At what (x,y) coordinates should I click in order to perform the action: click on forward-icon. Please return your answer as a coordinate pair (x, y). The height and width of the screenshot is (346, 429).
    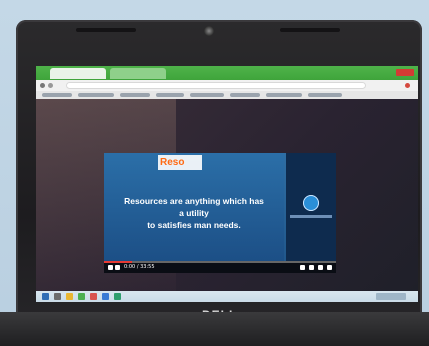
    Looking at the image, I should click on (50, 85).